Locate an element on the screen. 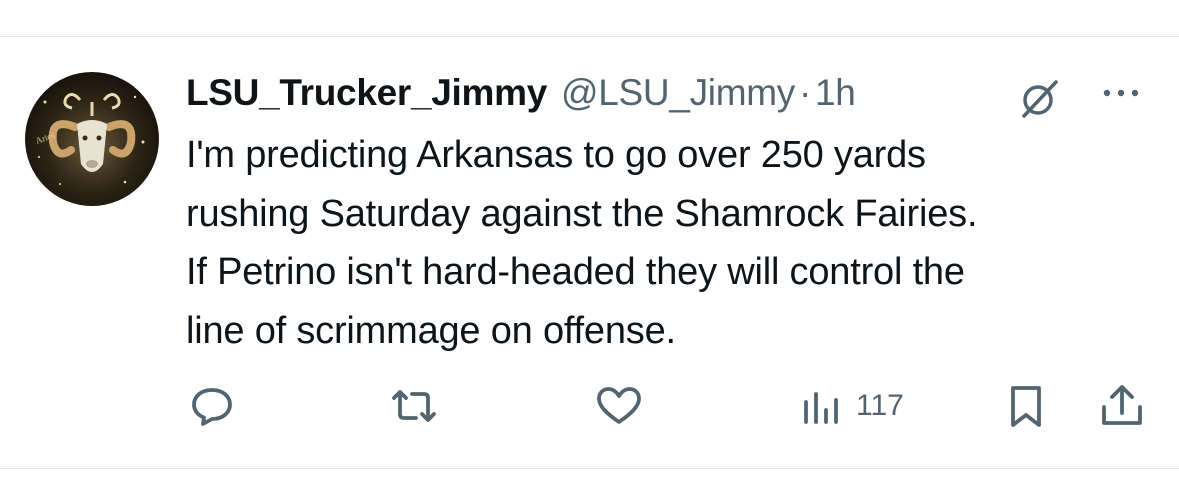 This screenshot has width=1179, height=487. views-bar-chart-icon is located at coordinates (821, 408).